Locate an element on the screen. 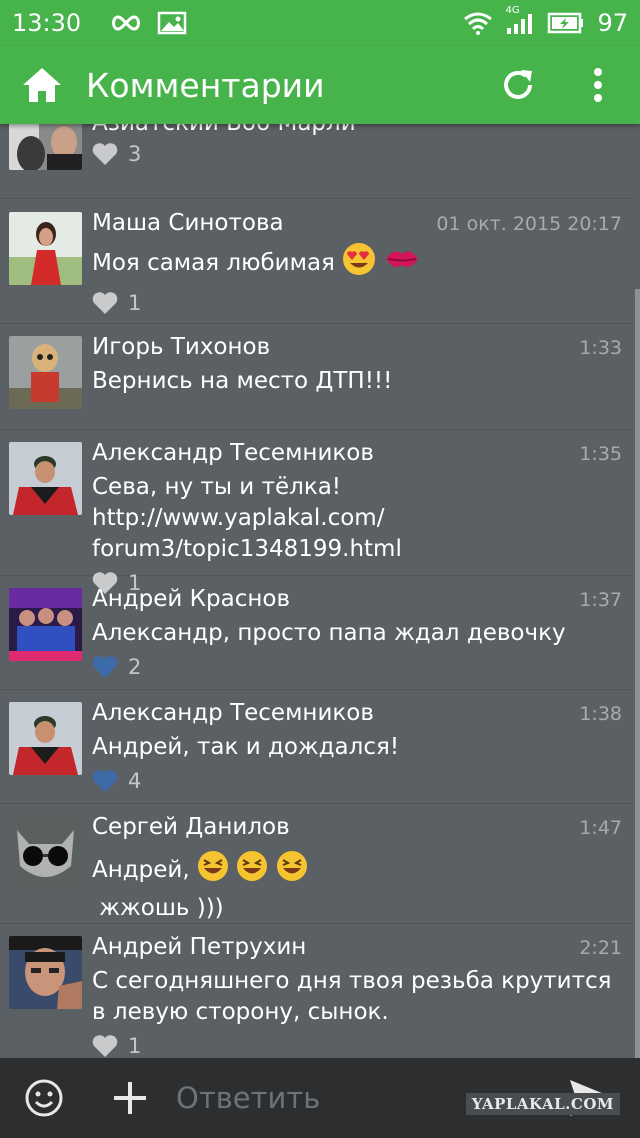  comment-text: Андрей, так и дождался! is located at coordinates (246, 747).